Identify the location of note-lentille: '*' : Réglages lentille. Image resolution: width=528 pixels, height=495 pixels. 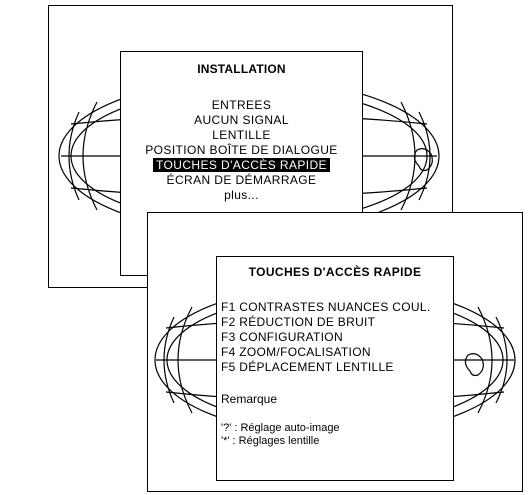
(270, 441).